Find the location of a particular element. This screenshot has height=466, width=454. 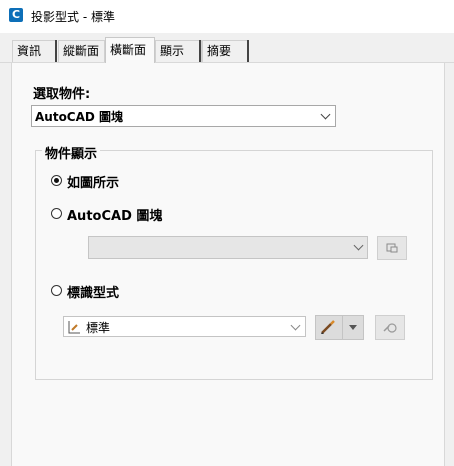

tab-section: 橫斷面 is located at coordinates (130, 50).